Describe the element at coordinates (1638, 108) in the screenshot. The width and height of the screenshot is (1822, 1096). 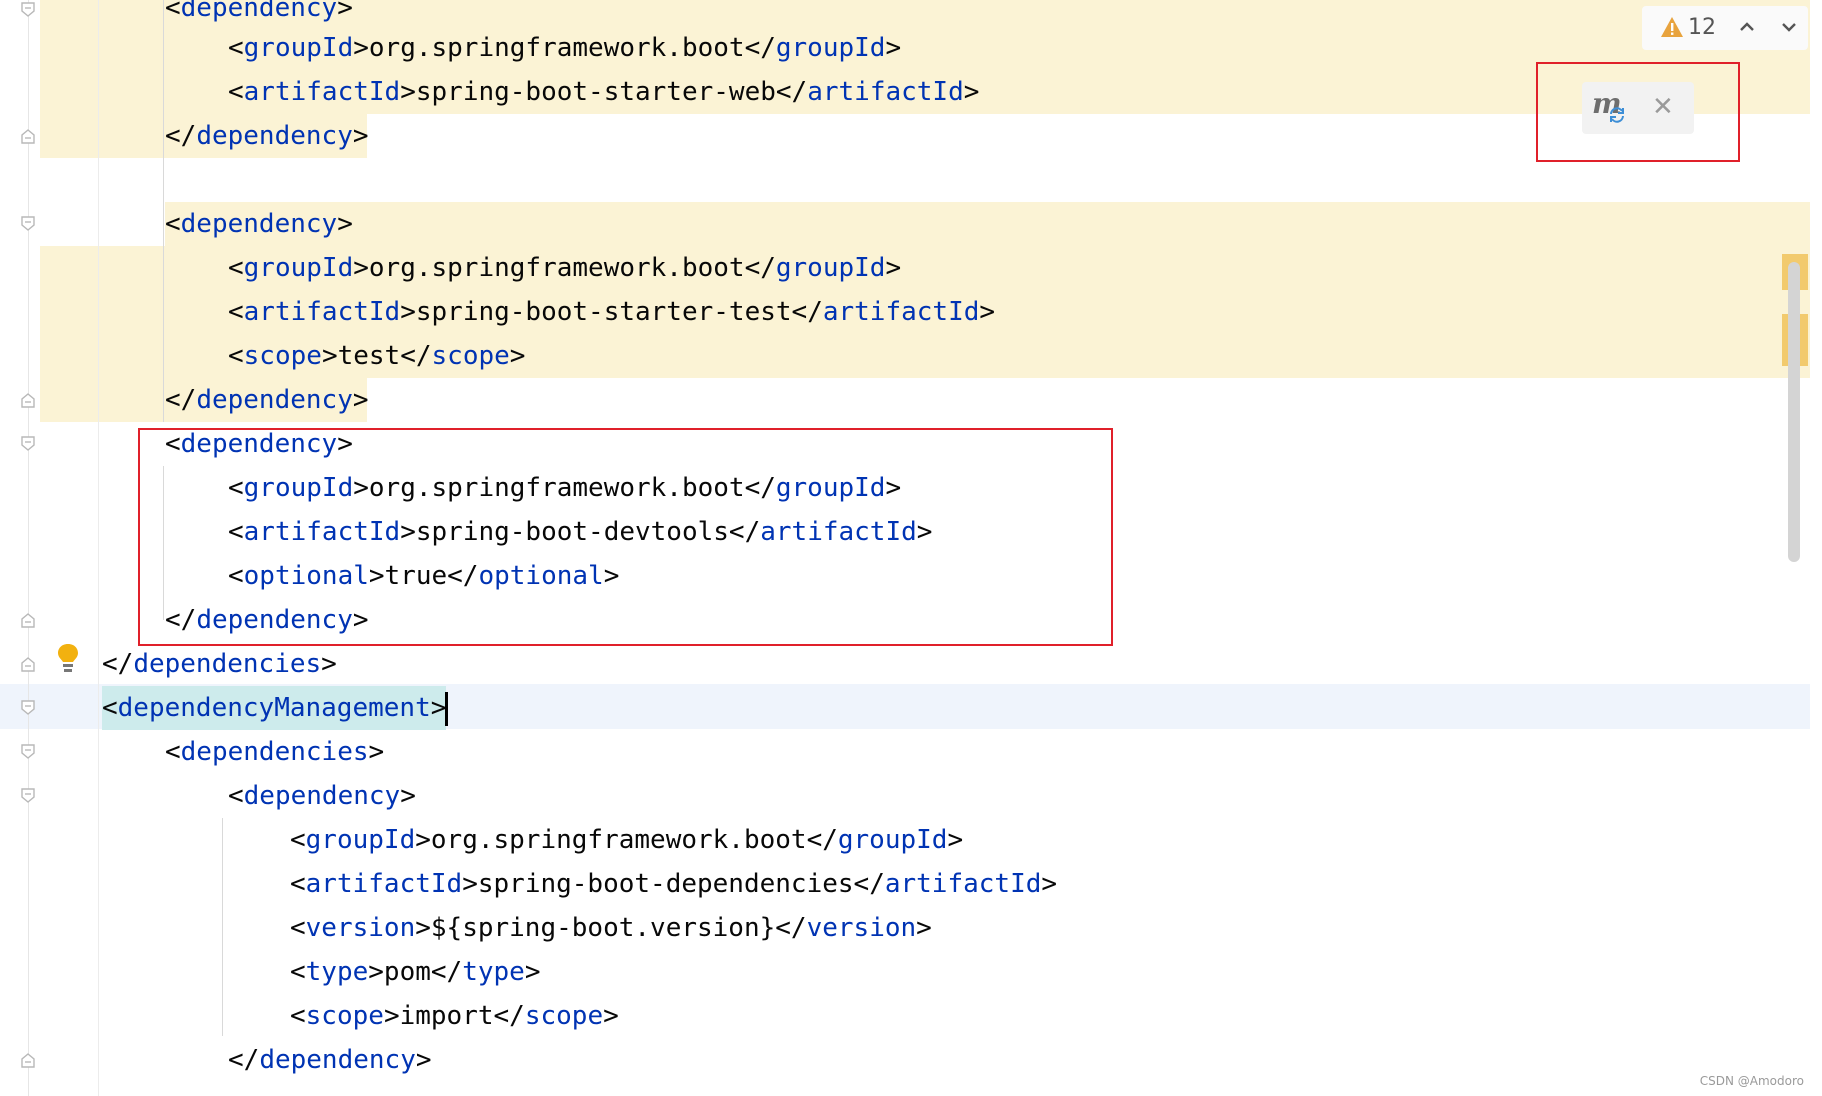
I see `maven-reload-popup: m ✕` at that location.